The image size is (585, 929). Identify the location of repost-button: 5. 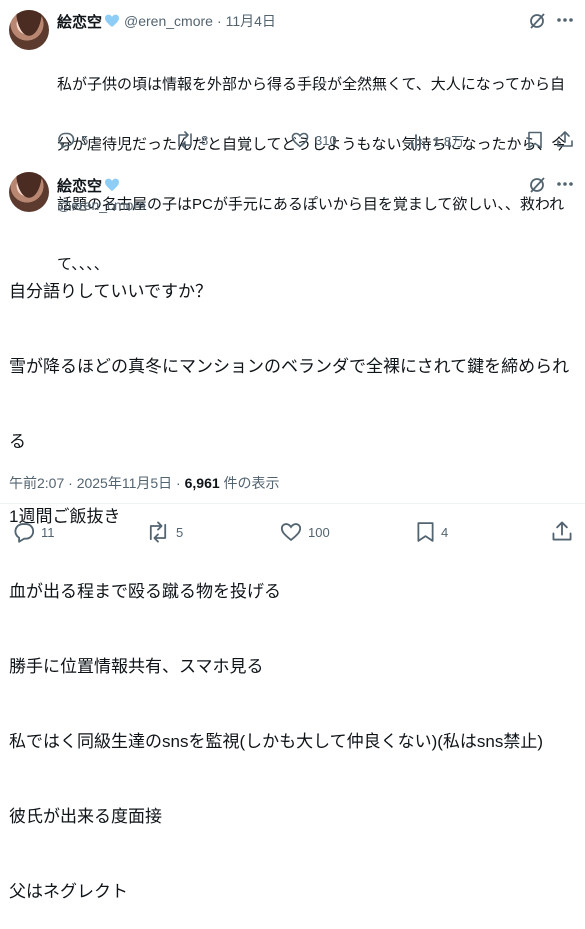
(164, 532).